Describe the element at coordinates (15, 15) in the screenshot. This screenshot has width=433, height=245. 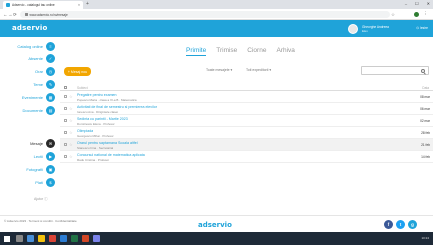
I see `reload-icon: ⟳` at that location.